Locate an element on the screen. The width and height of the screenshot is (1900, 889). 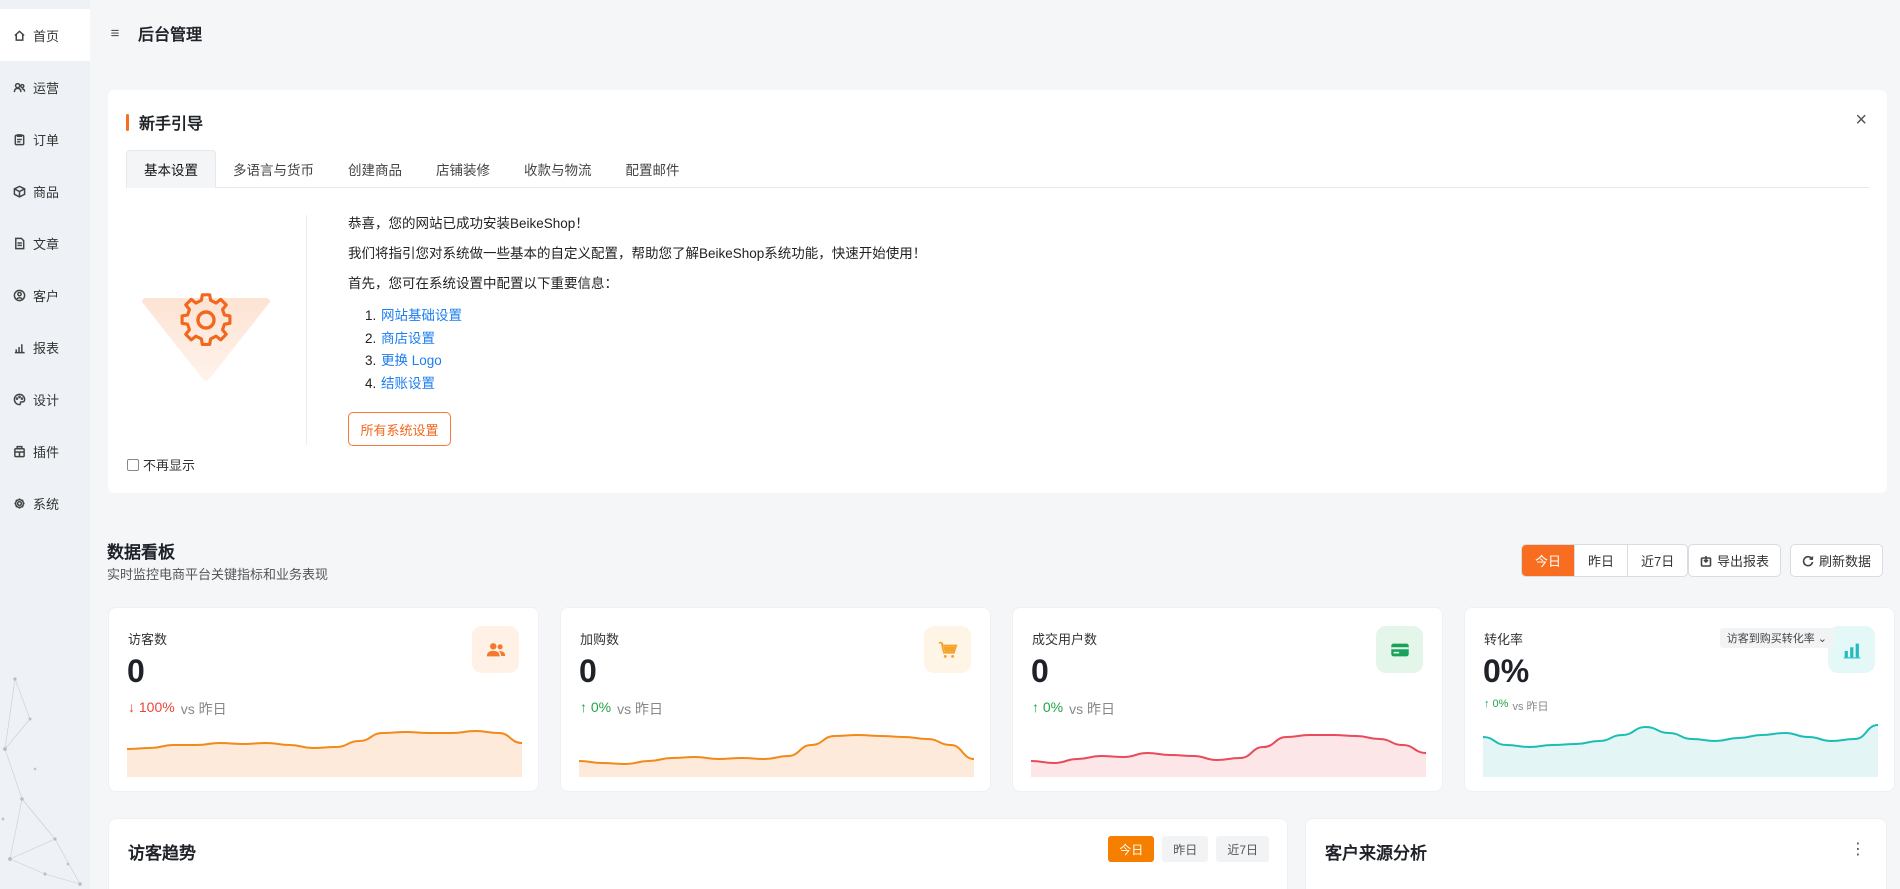
sidebar-item-2: 订单 is located at coordinates (45, 139).